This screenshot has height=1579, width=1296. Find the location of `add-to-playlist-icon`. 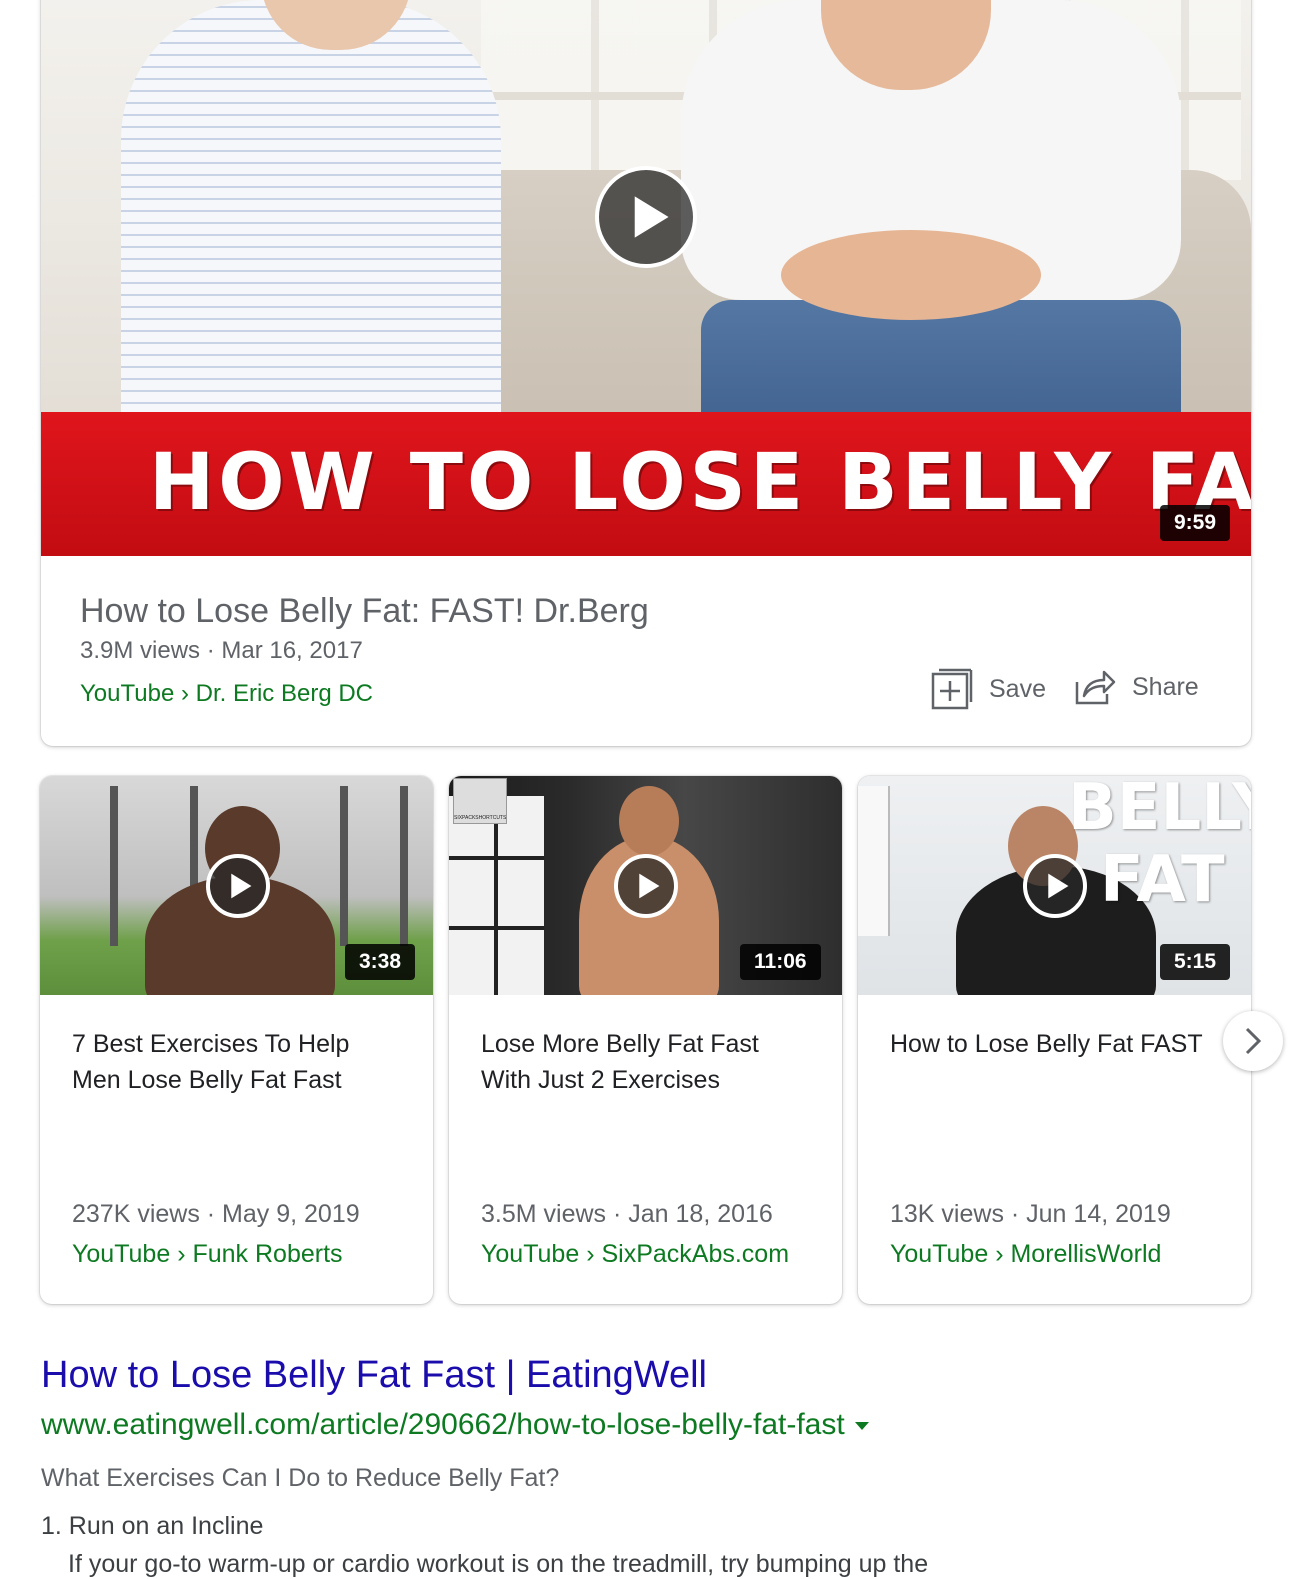

add-to-playlist-icon is located at coordinates (952, 689).